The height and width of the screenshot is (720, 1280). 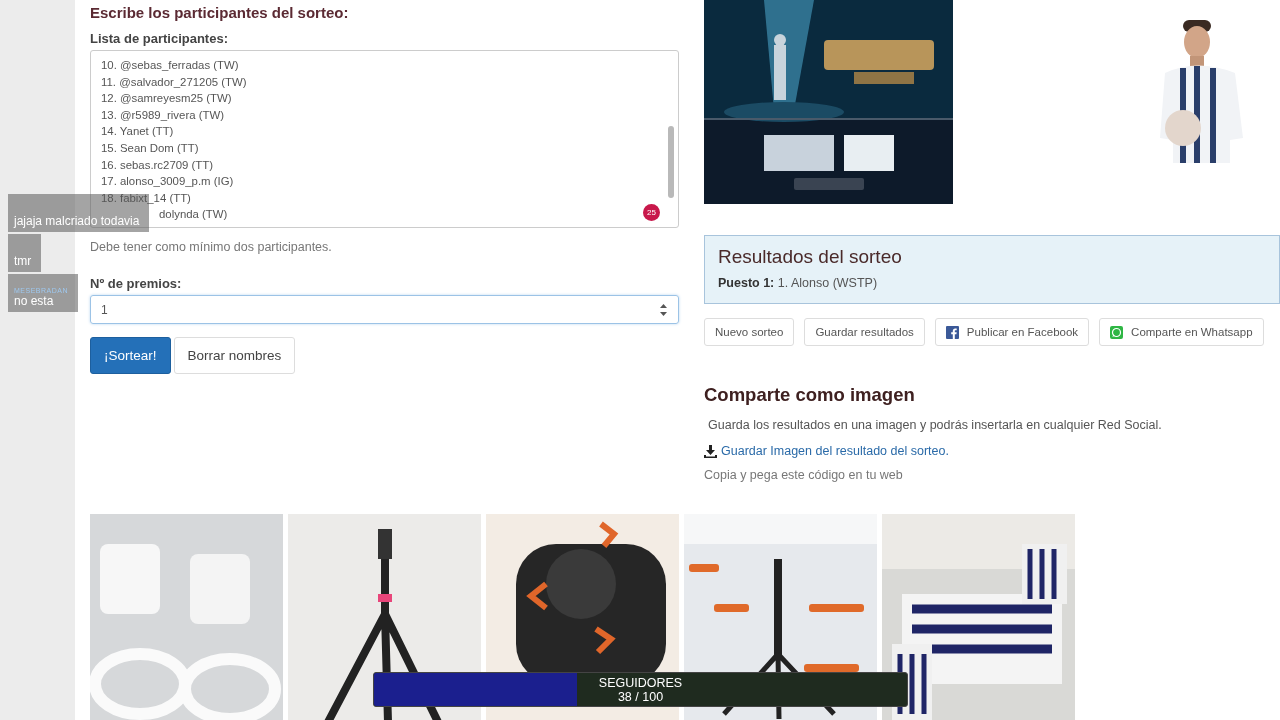 What do you see at coordinates (136, 283) in the screenshot?
I see `field-label: Nº de premios:` at bounding box center [136, 283].